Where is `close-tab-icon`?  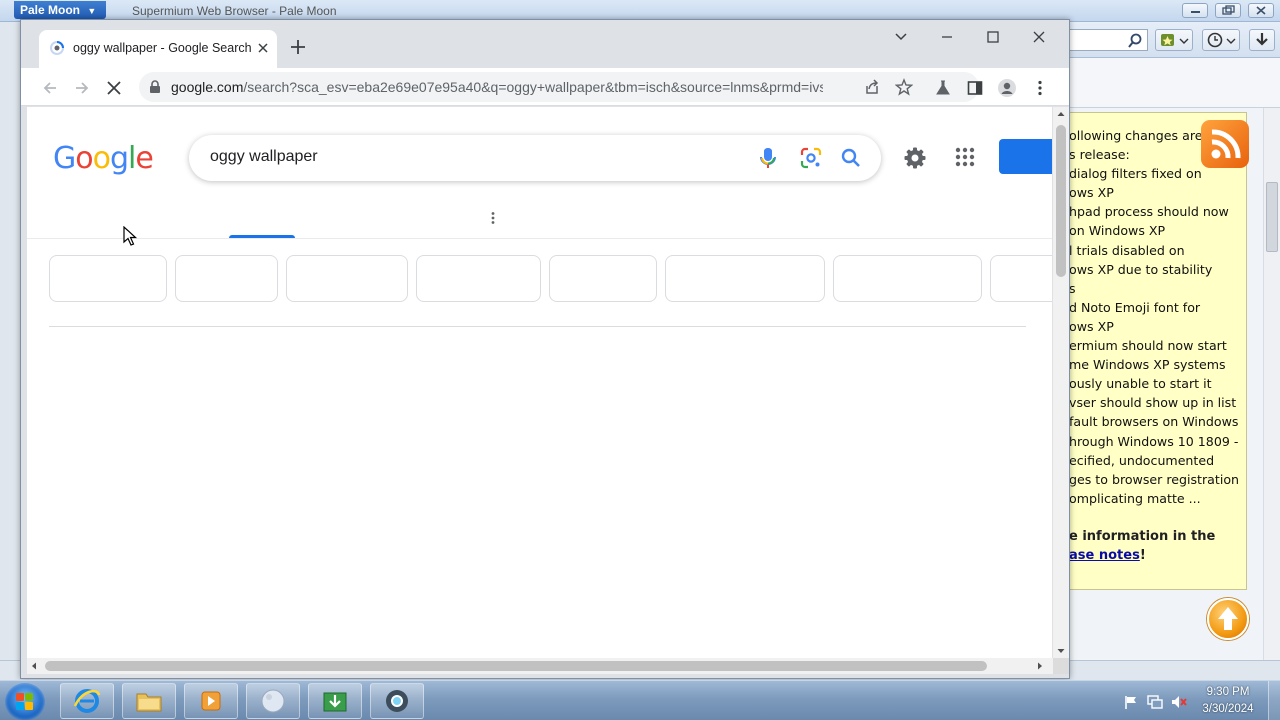
close-tab-icon is located at coordinates (263, 48).